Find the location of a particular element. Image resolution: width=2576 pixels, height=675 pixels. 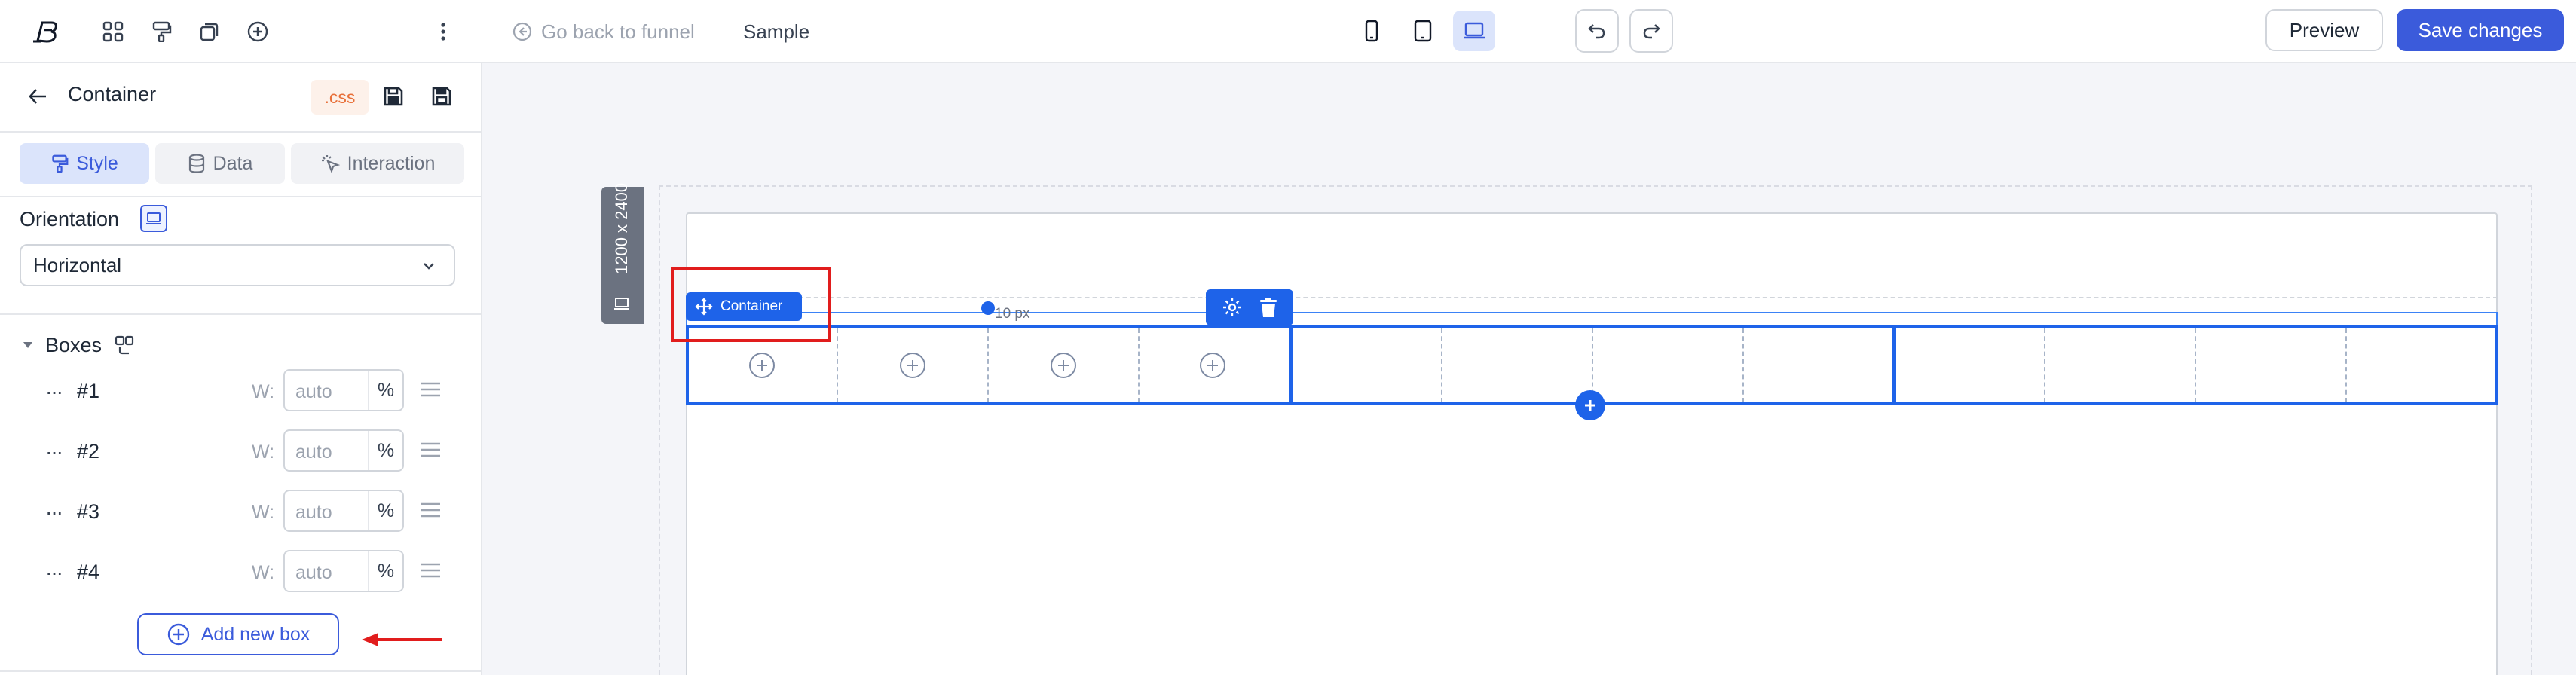

preview-button: Preview is located at coordinates (2324, 30).